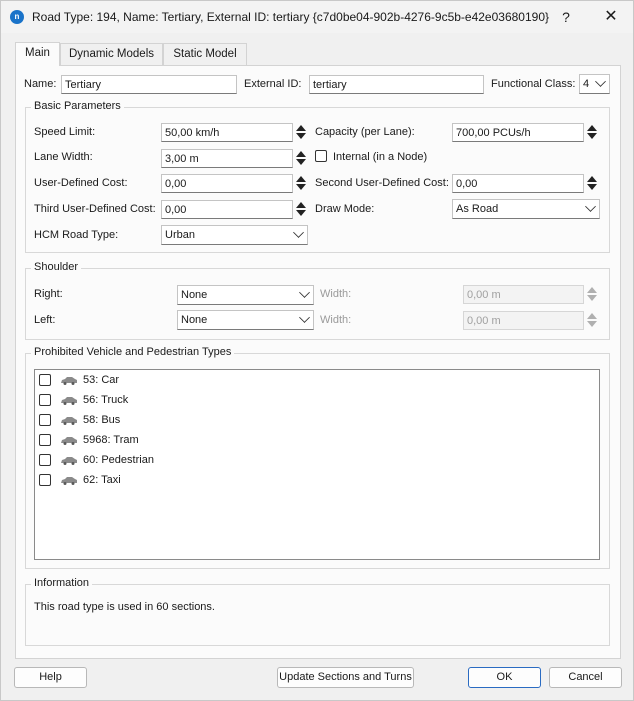 The height and width of the screenshot is (701, 634). I want to click on information-title: Information, so click(62, 583).